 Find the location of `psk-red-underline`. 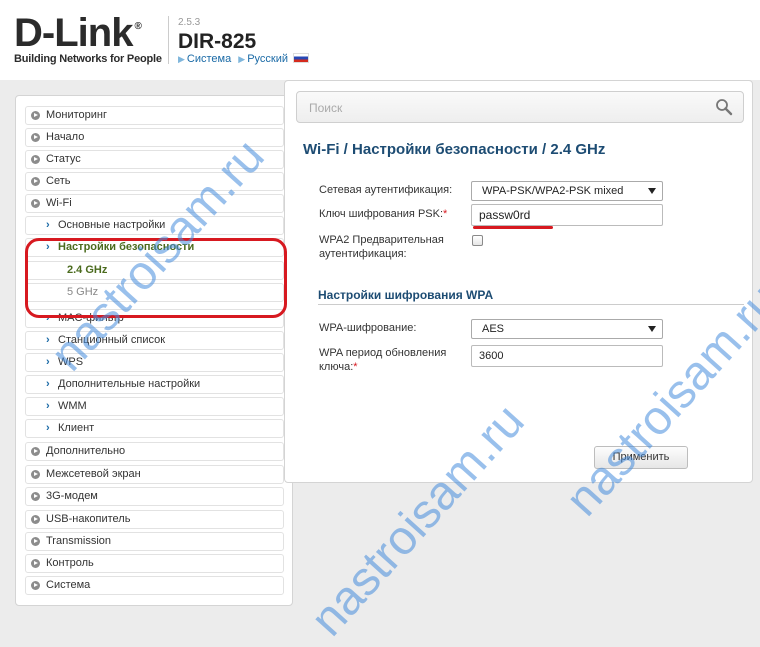

psk-red-underline is located at coordinates (513, 227).